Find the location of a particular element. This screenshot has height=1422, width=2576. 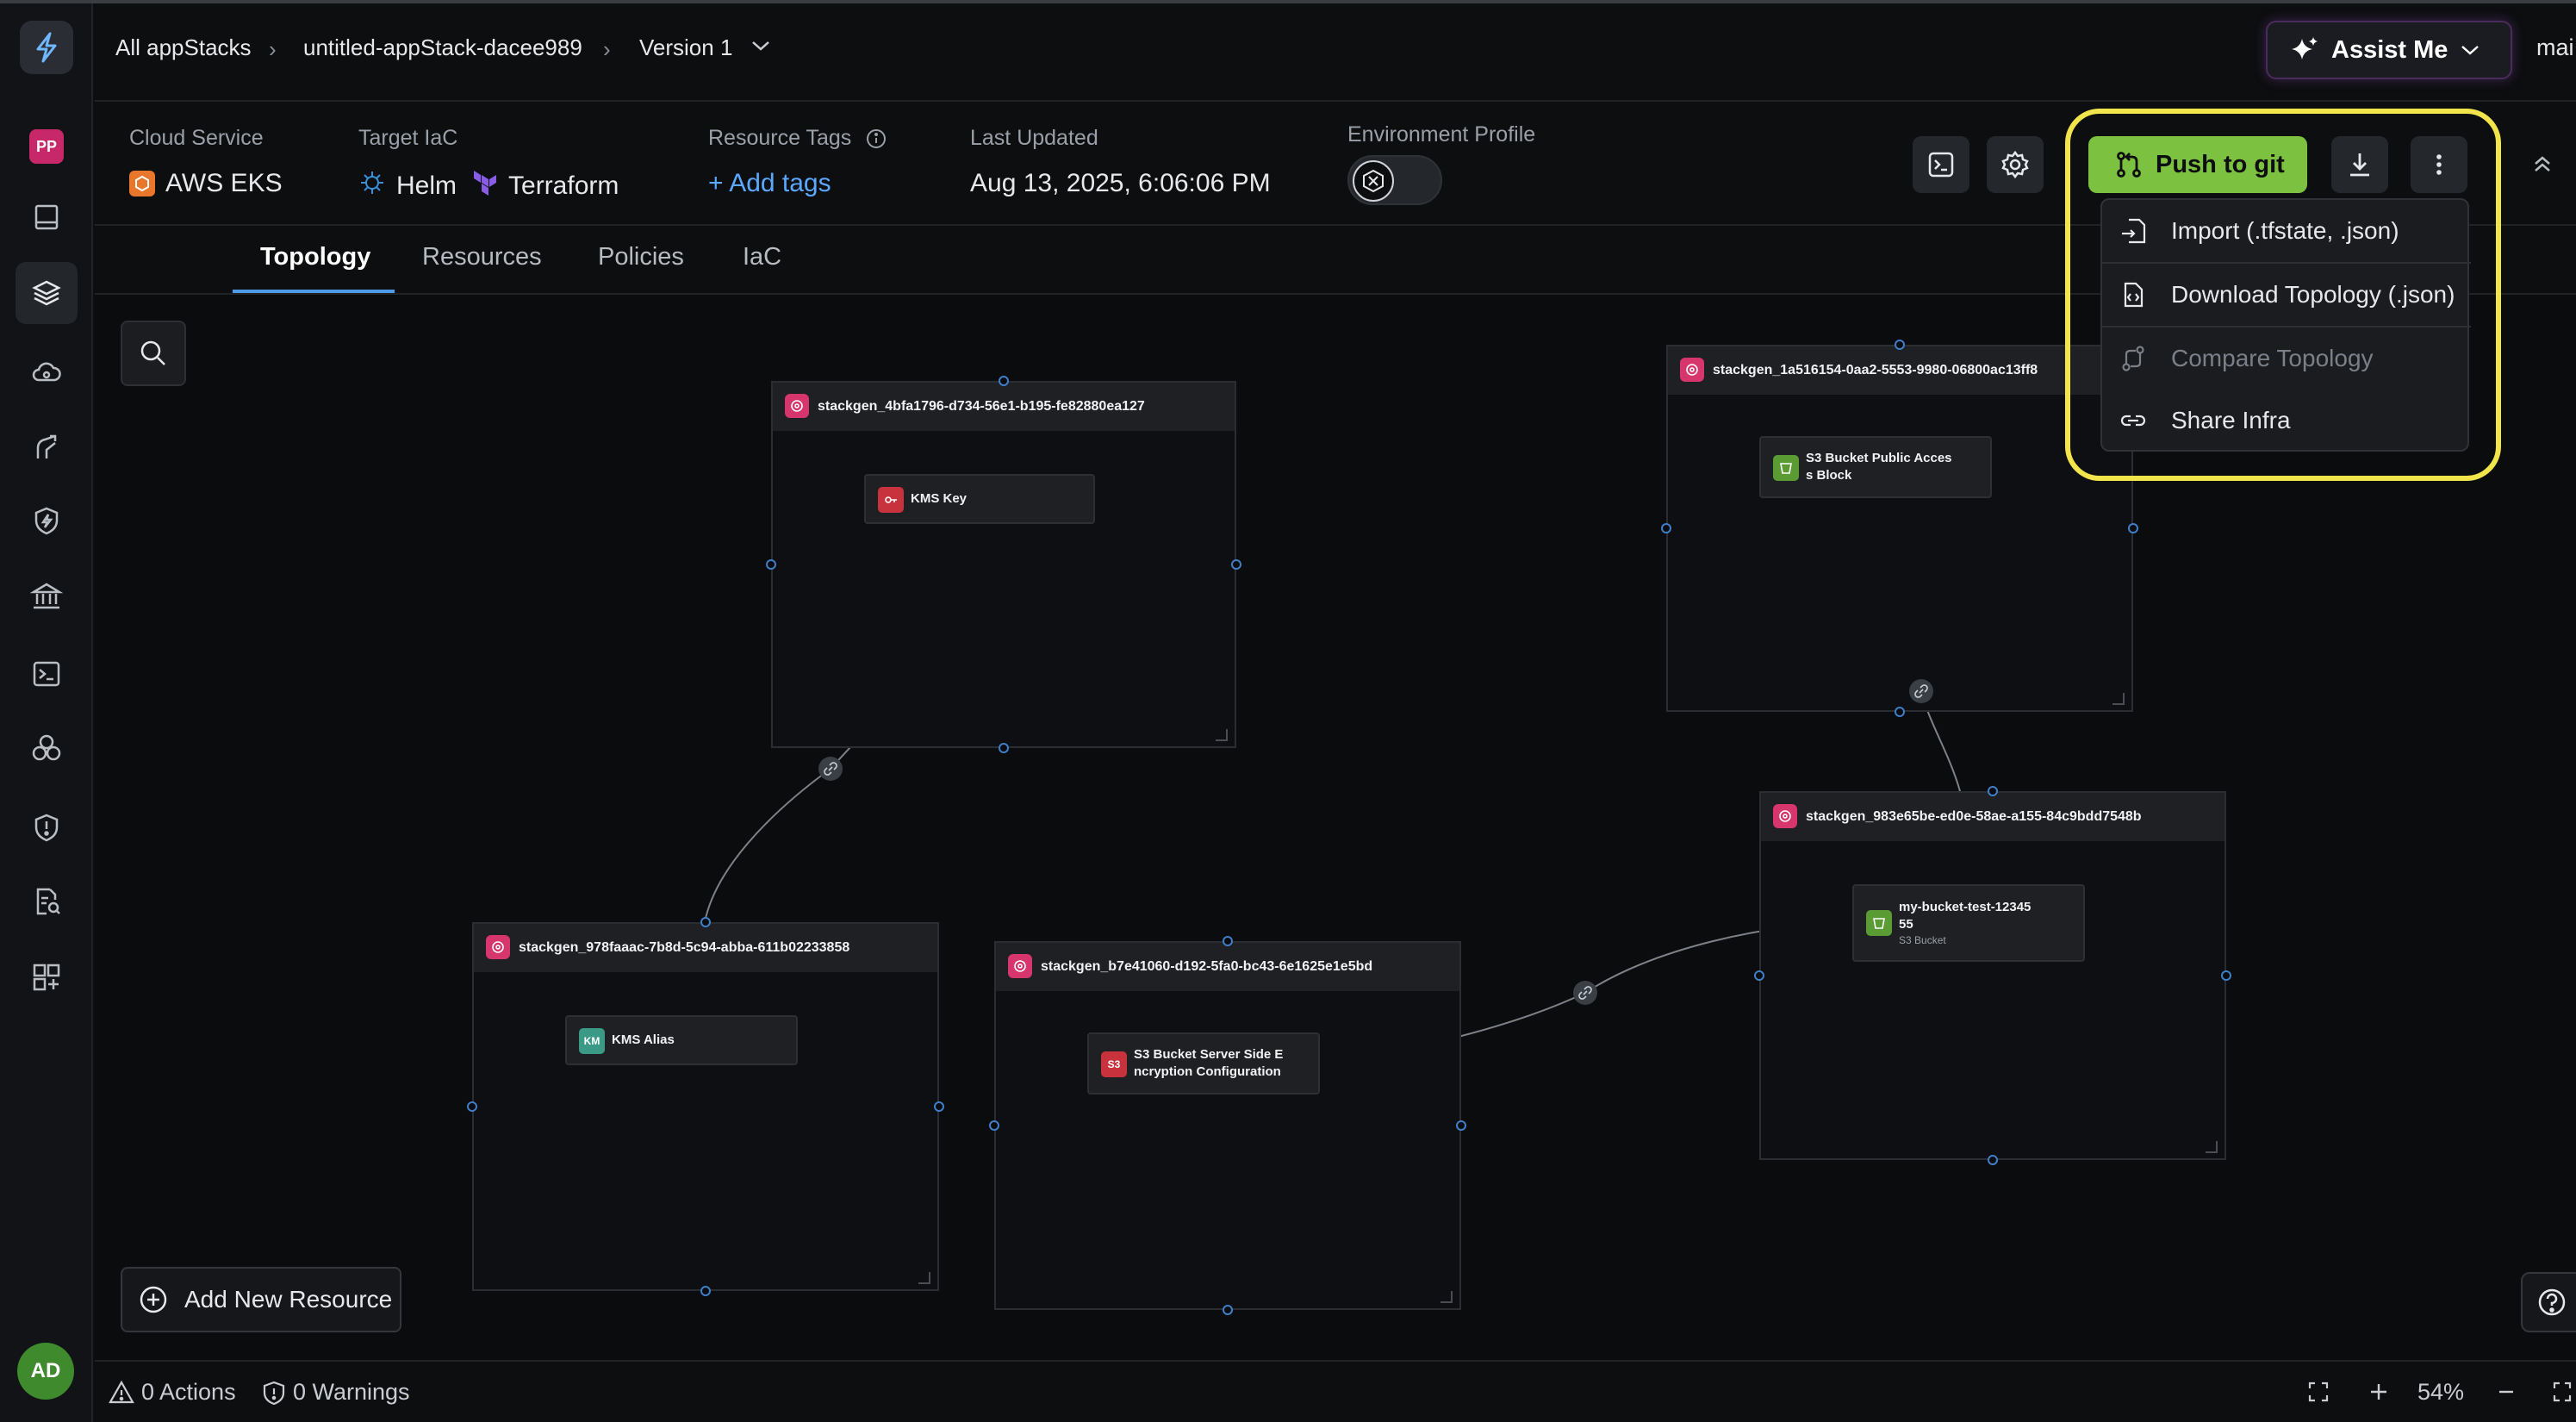

assist-me-button: Assist Me is located at coordinates (2389, 50).